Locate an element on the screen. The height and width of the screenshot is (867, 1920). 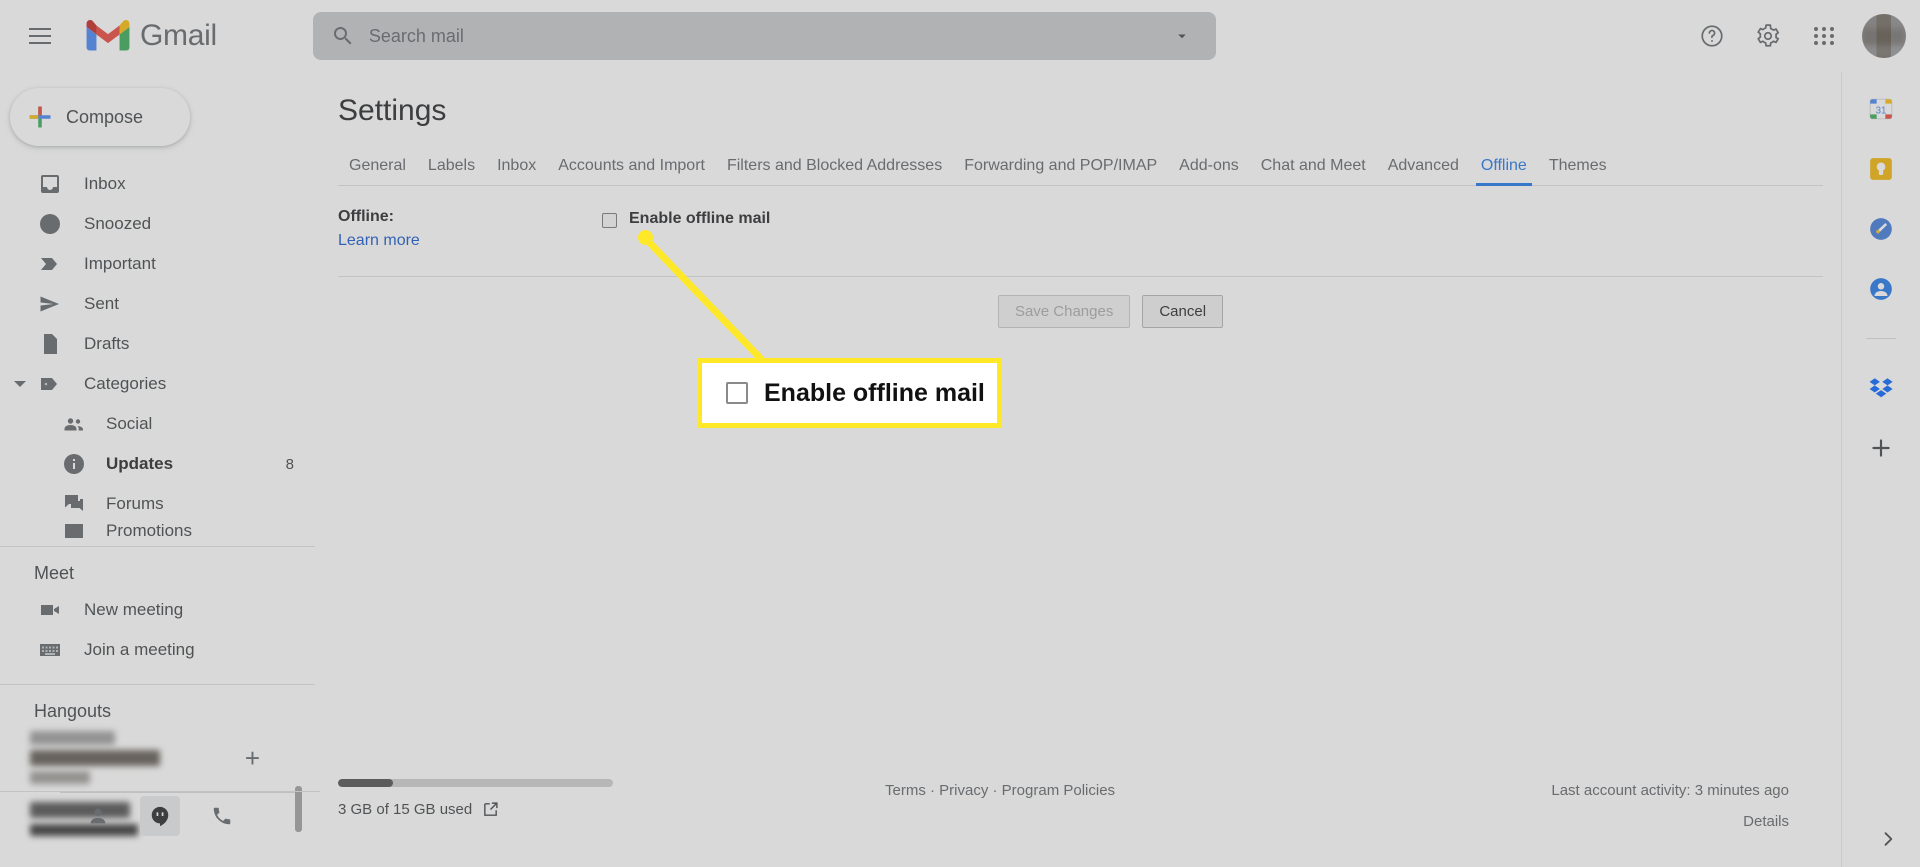
tab-themes: Themes is located at coordinates (1578, 171).